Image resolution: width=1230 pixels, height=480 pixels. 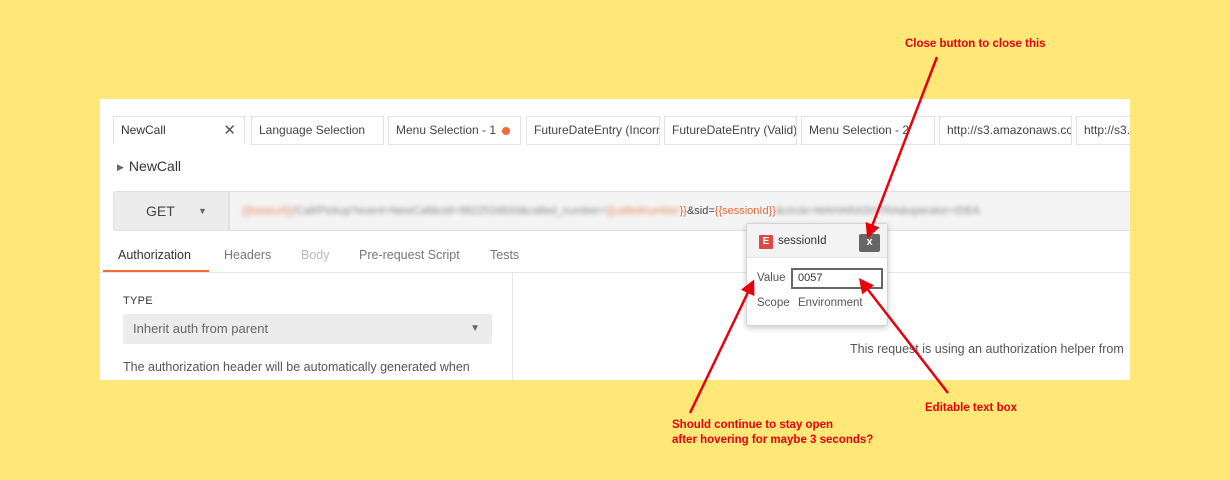 What do you see at coordinates (721, 346) in the screenshot?
I see `arrow-stay-open` at bounding box center [721, 346].